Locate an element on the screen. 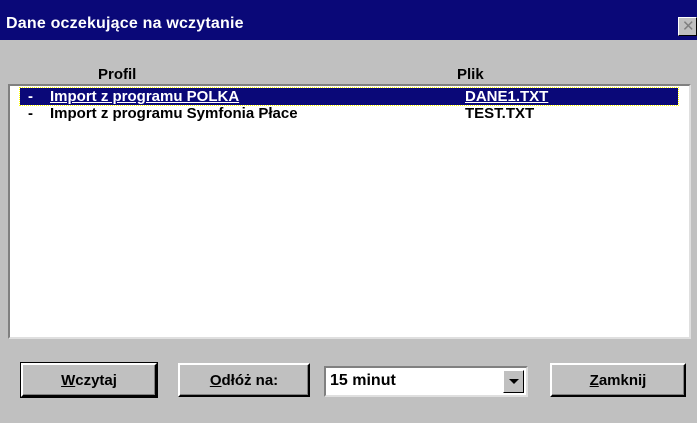 This screenshot has width=697, height=423. list-item-profile: Import z programu POLKA is located at coordinates (145, 96).